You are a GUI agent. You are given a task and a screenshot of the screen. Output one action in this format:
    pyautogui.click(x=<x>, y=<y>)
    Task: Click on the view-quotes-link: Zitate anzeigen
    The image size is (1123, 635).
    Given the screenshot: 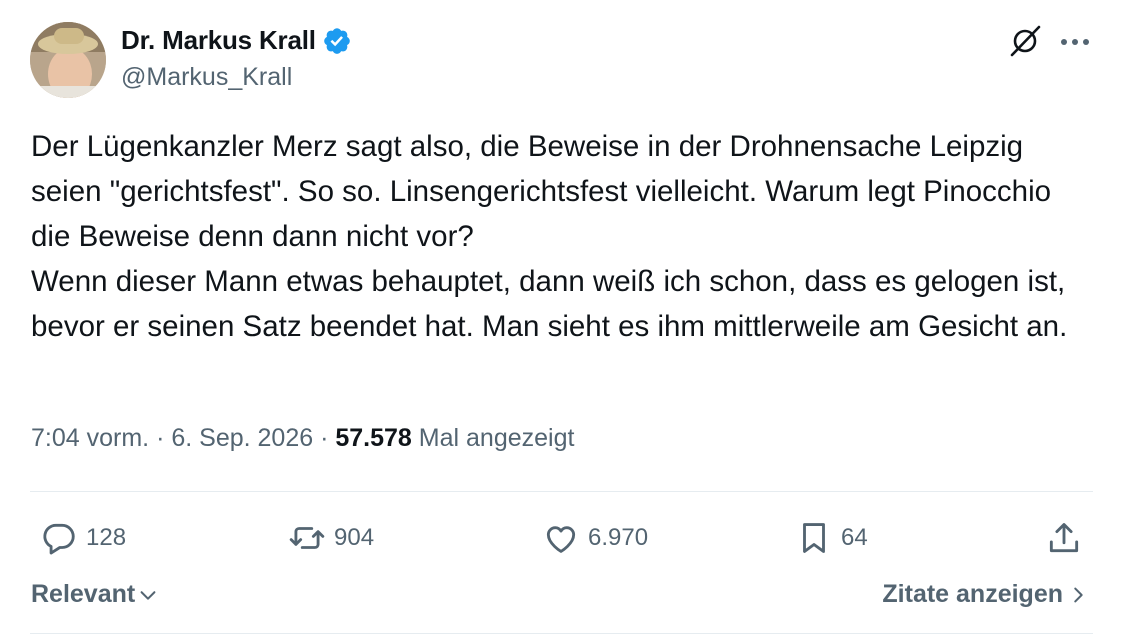 What is the action you would take?
    pyautogui.click(x=985, y=594)
    